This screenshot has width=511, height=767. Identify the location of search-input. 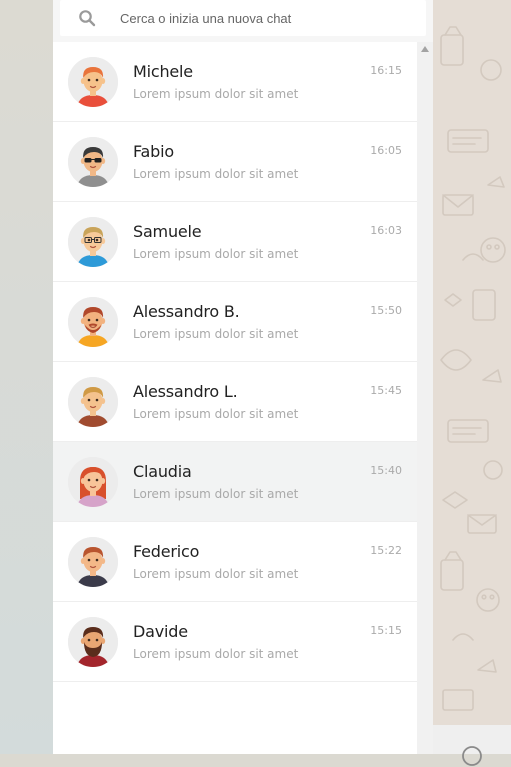
(265, 18).